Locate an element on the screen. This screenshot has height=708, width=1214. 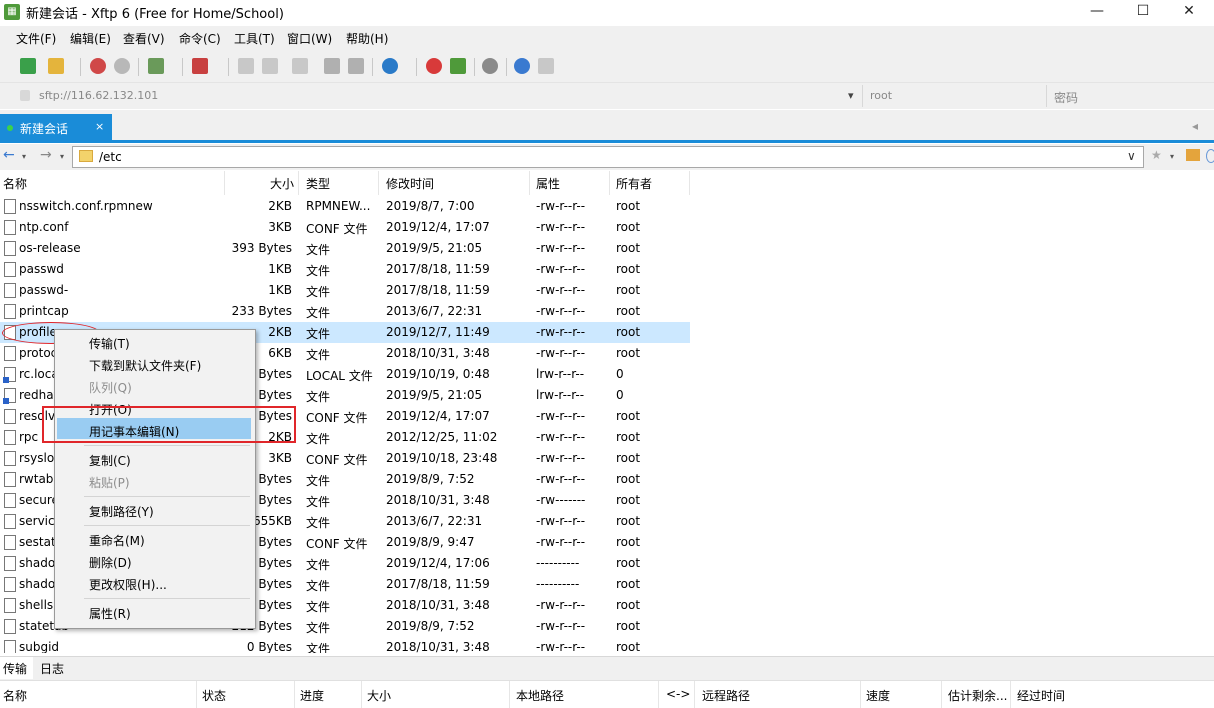
tcol-local-path: 本地路径 is located at coordinates (540, 695).